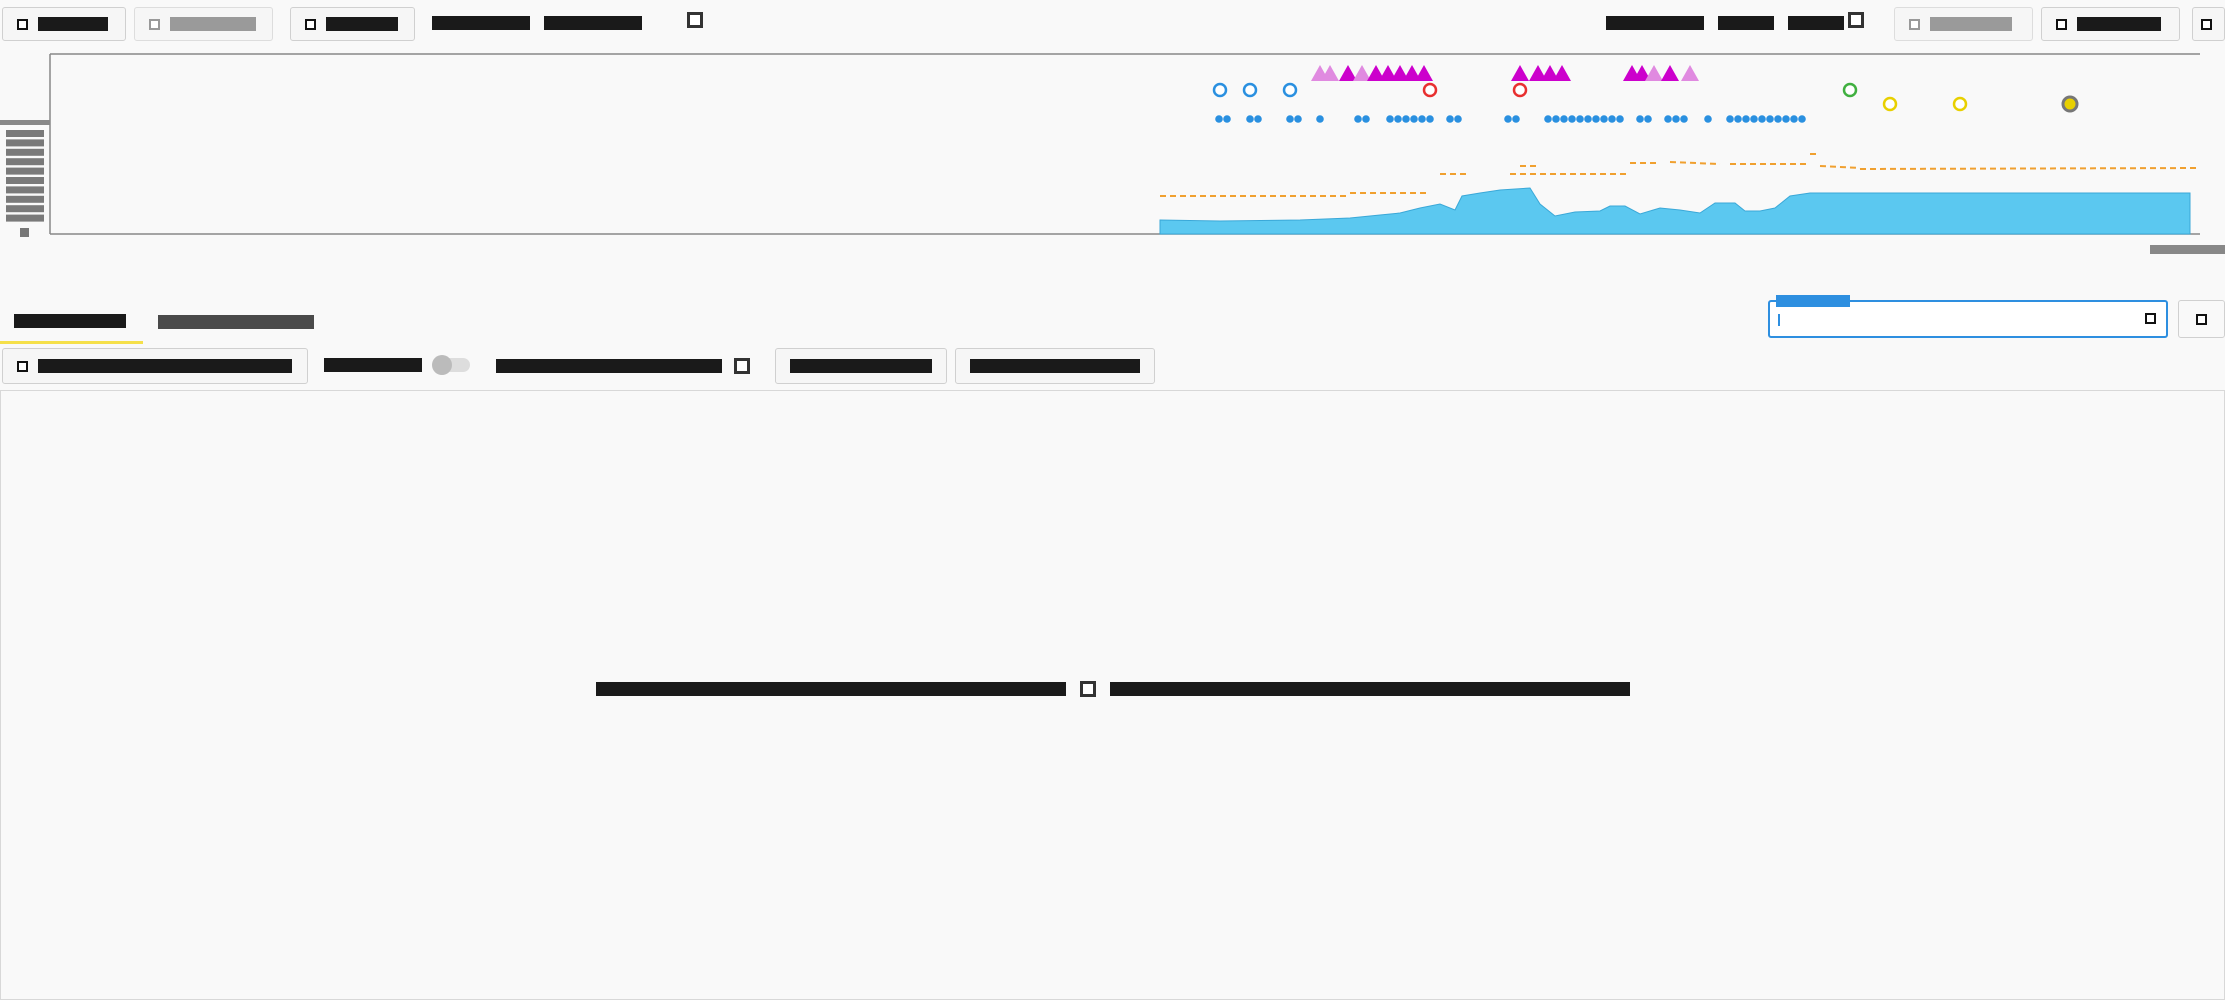 This screenshot has width=2225, height=1000. What do you see at coordinates (1680, 175) in the screenshot?
I see `threshold-dashed-line` at bounding box center [1680, 175].